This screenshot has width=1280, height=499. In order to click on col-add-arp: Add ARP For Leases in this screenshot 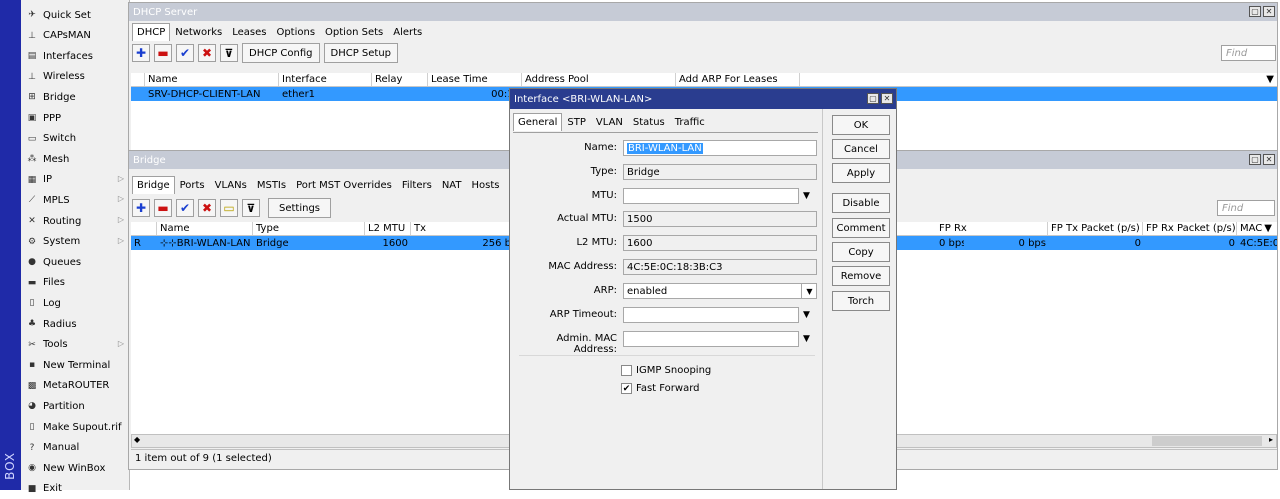, I will do `click(738, 79)`.